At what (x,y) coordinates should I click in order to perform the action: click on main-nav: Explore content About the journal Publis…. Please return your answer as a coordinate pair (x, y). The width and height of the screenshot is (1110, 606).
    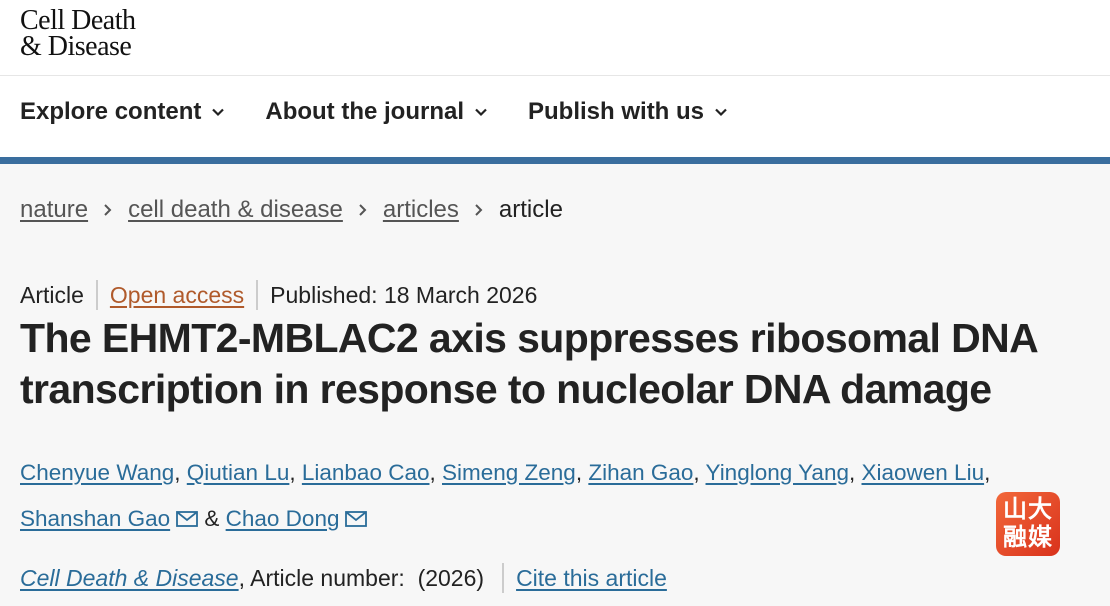
    Looking at the image, I should click on (374, 112).